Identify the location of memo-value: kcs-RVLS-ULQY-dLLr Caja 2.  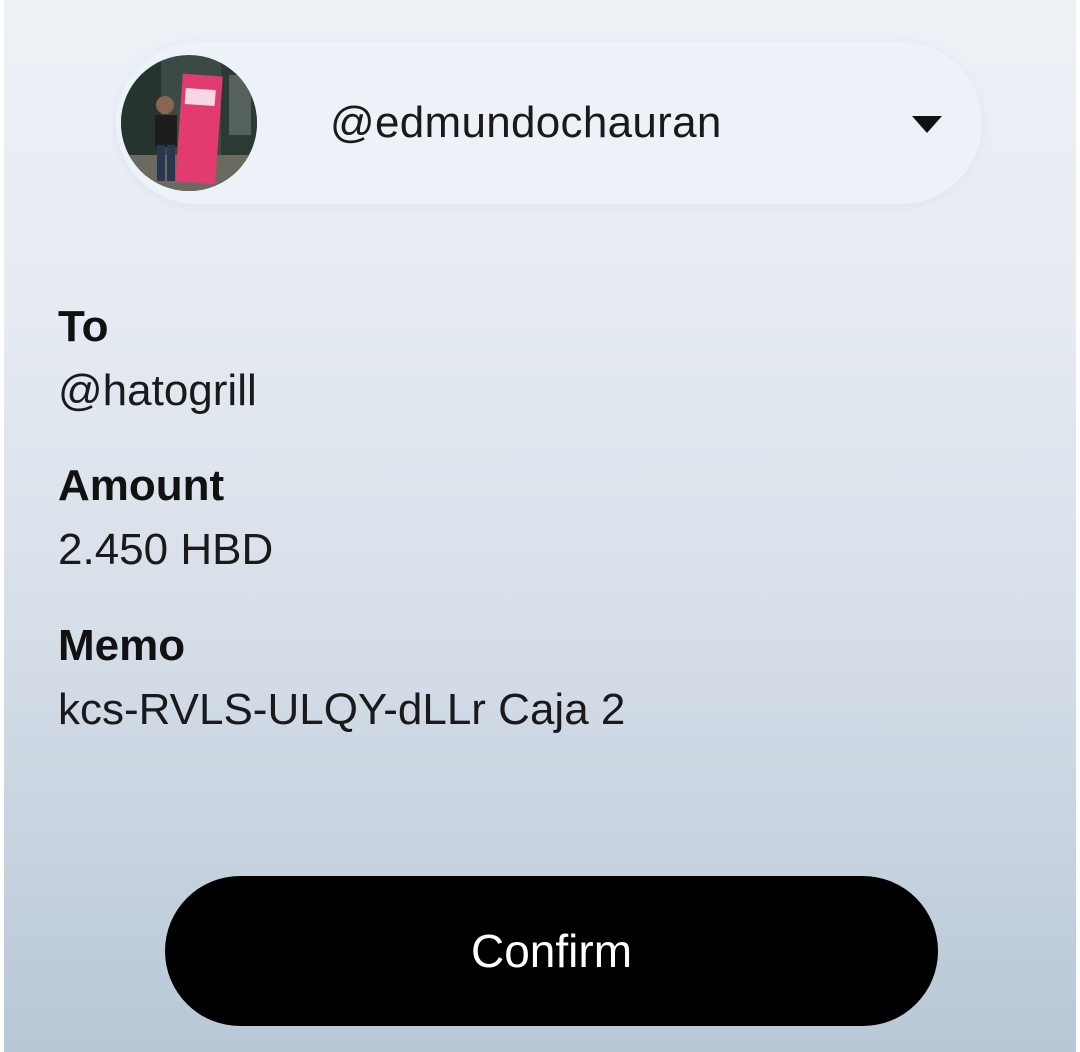
(342, 709).